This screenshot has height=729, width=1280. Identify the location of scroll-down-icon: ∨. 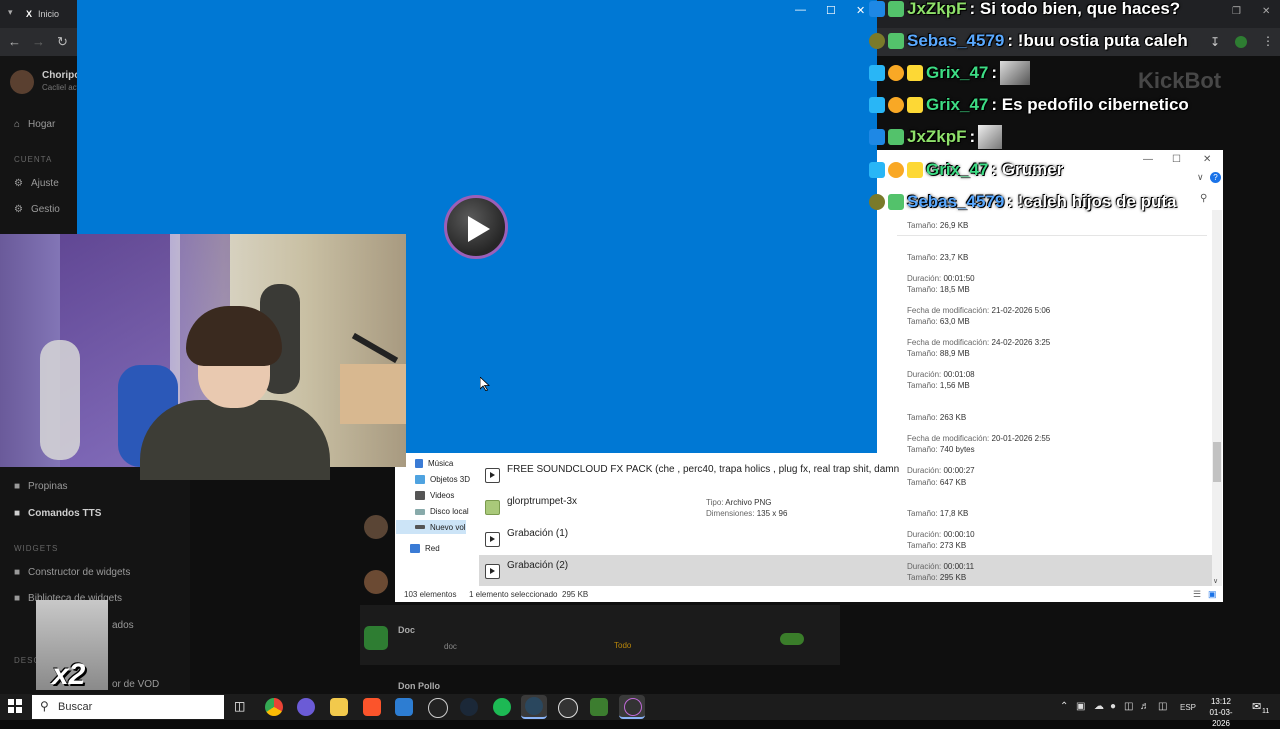
(1215, 581).